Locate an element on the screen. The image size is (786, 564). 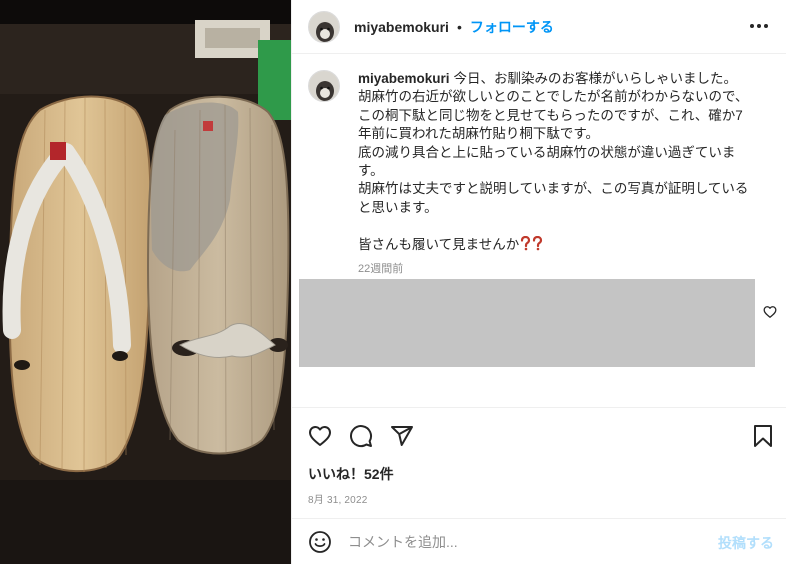
post-actions: いいね！52件 8月 31, 2022 is located at coordinates (539, 462).